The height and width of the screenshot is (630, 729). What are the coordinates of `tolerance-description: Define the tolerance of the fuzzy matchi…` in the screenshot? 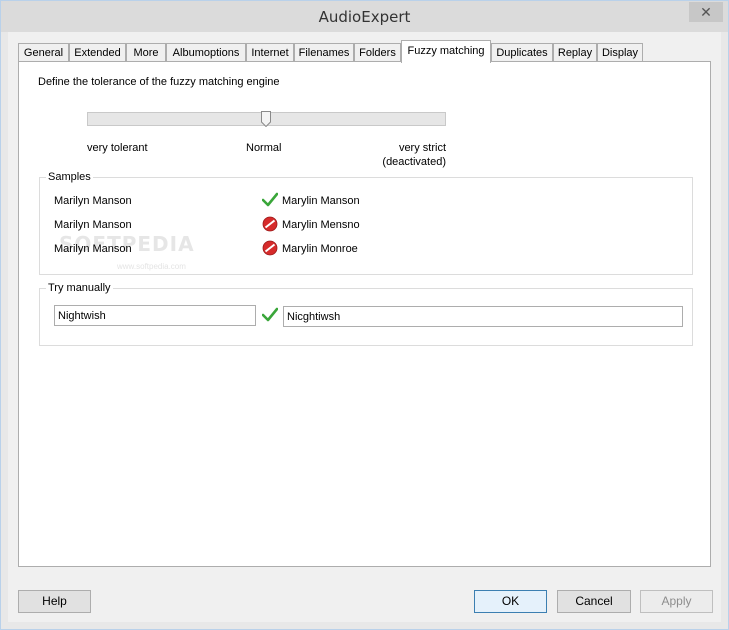 It's located at (159, 82).